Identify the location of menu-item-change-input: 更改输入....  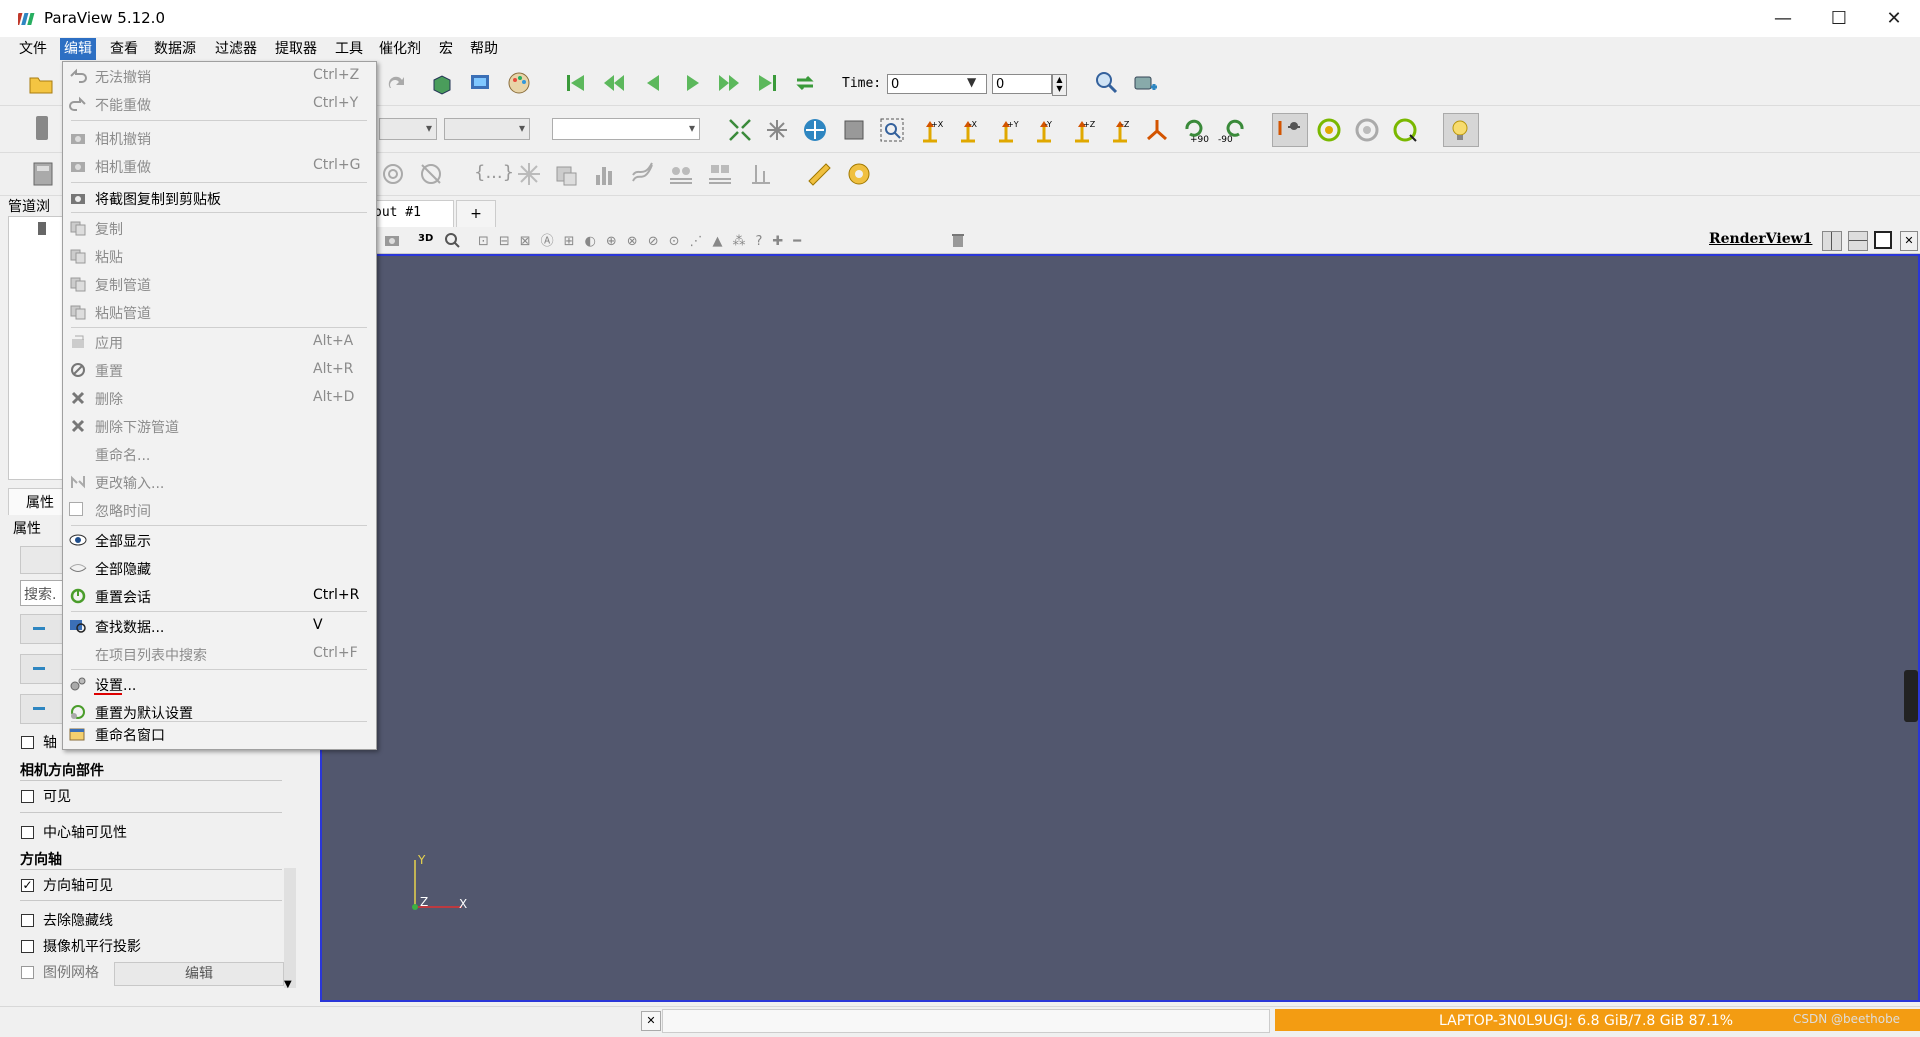
(219, 482).